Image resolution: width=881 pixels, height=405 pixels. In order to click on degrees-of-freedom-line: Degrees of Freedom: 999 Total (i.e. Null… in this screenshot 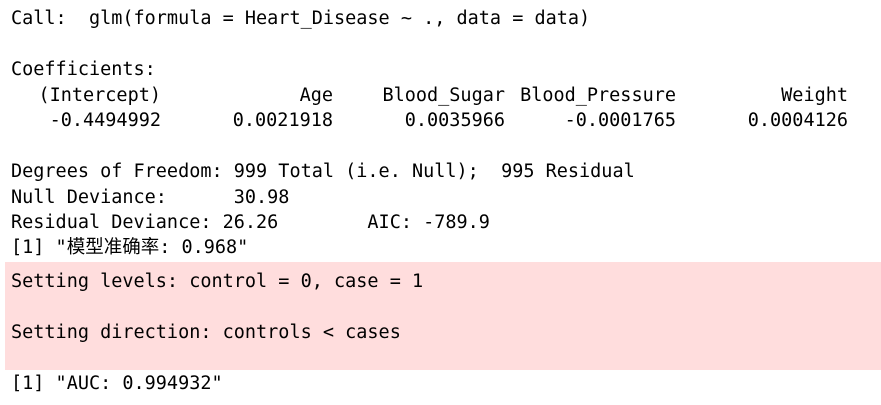, I will do `click(323, 171)`.